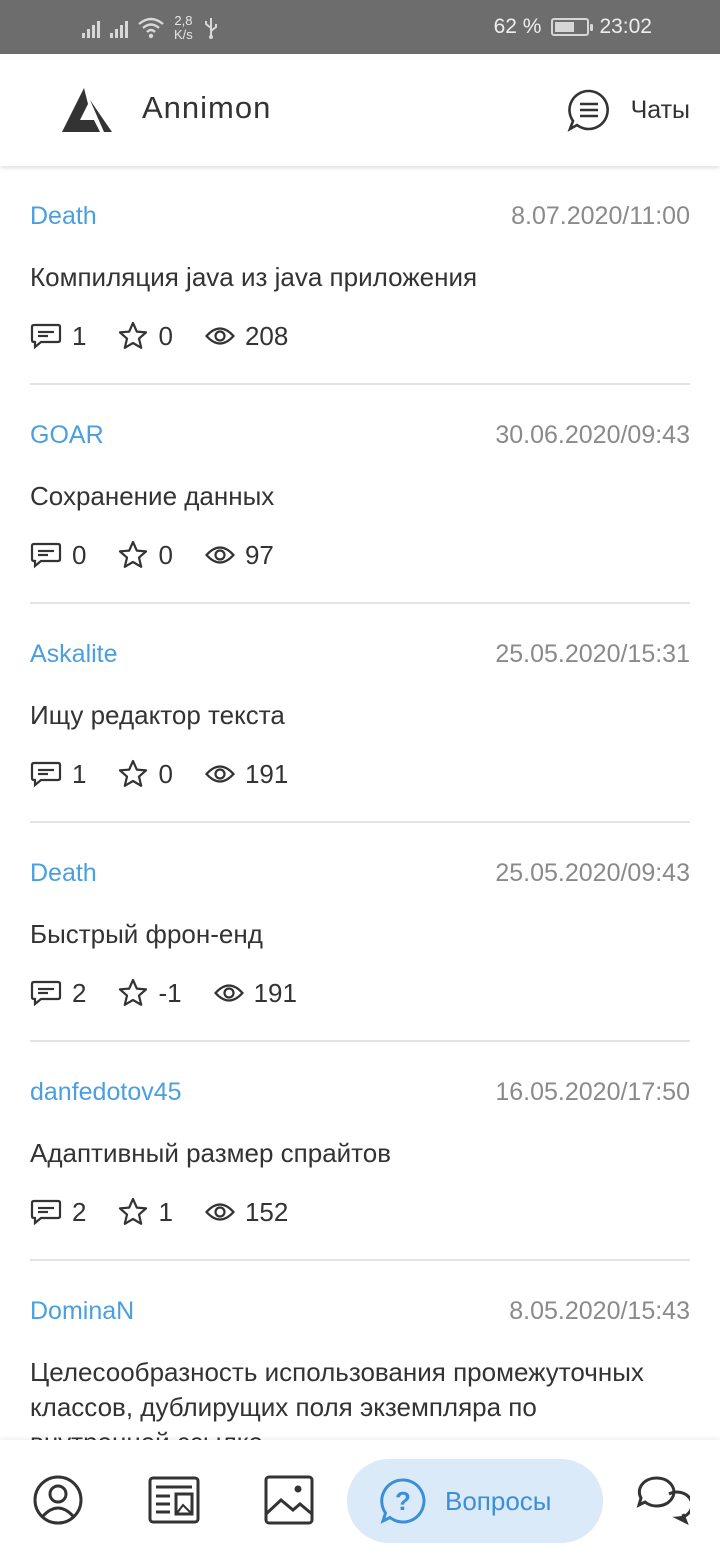 This screenshot has height=1560, width=720. What do you see at coordinates (350, 496) in the screenshot?
I see `question-title: Сохранение данных` at bounding box center [350, 496].